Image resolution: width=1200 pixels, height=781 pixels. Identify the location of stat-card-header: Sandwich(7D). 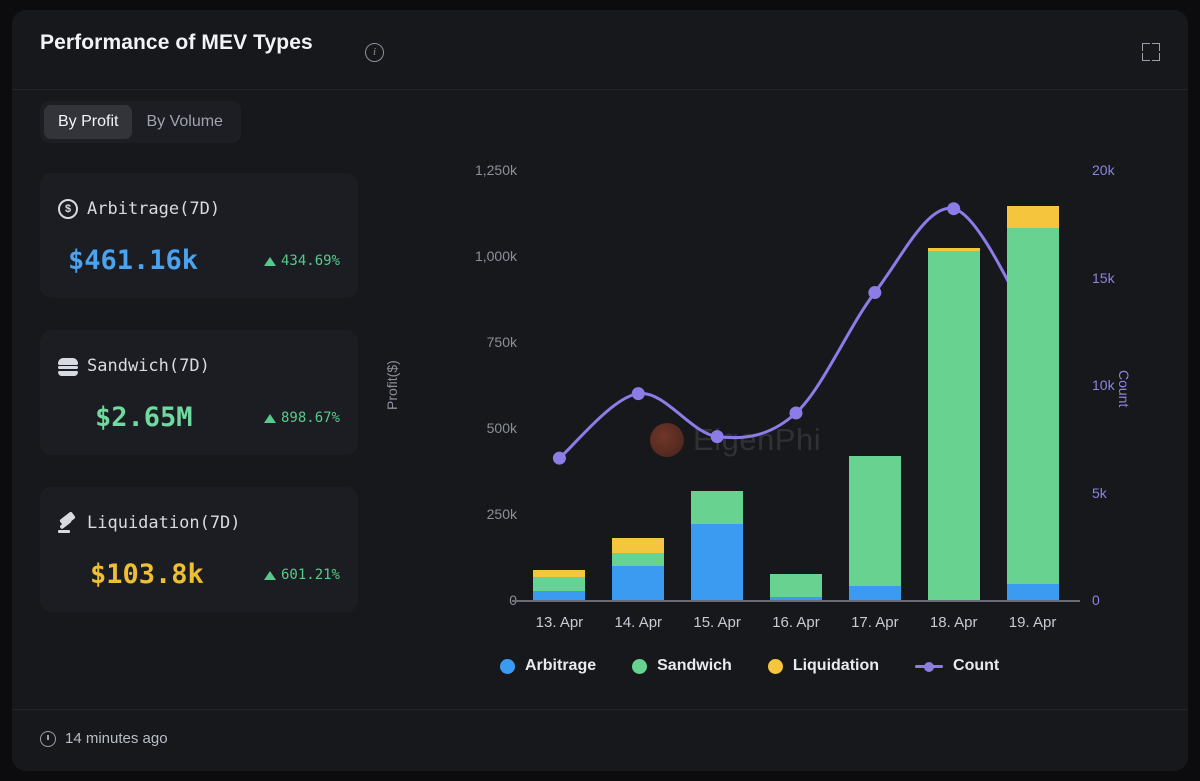
(134, 366).